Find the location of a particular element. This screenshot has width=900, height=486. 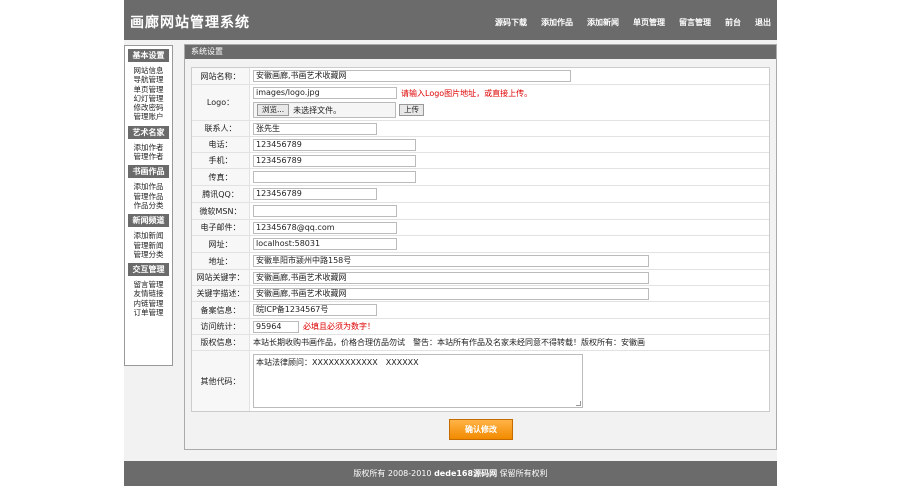

row-keywords: 网站关键字： 安徽画廊,书画艺术收藏网 is located at coordinates (480, 278).